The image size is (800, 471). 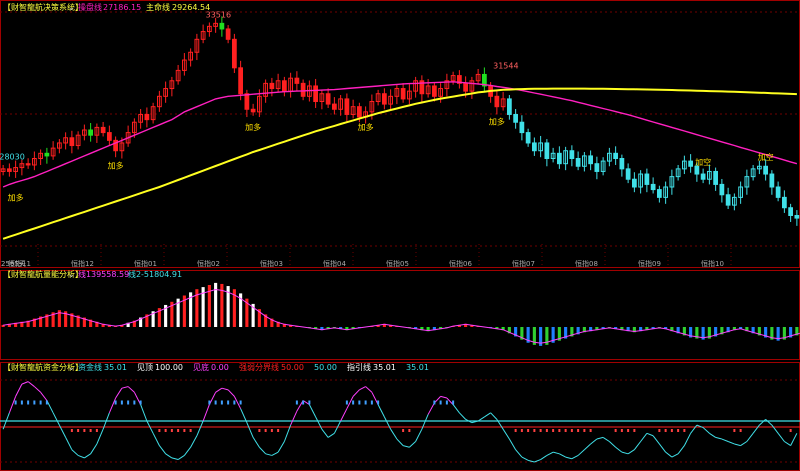 I want to click on bar-count-label: 2565天, so click(x=13, y=264).